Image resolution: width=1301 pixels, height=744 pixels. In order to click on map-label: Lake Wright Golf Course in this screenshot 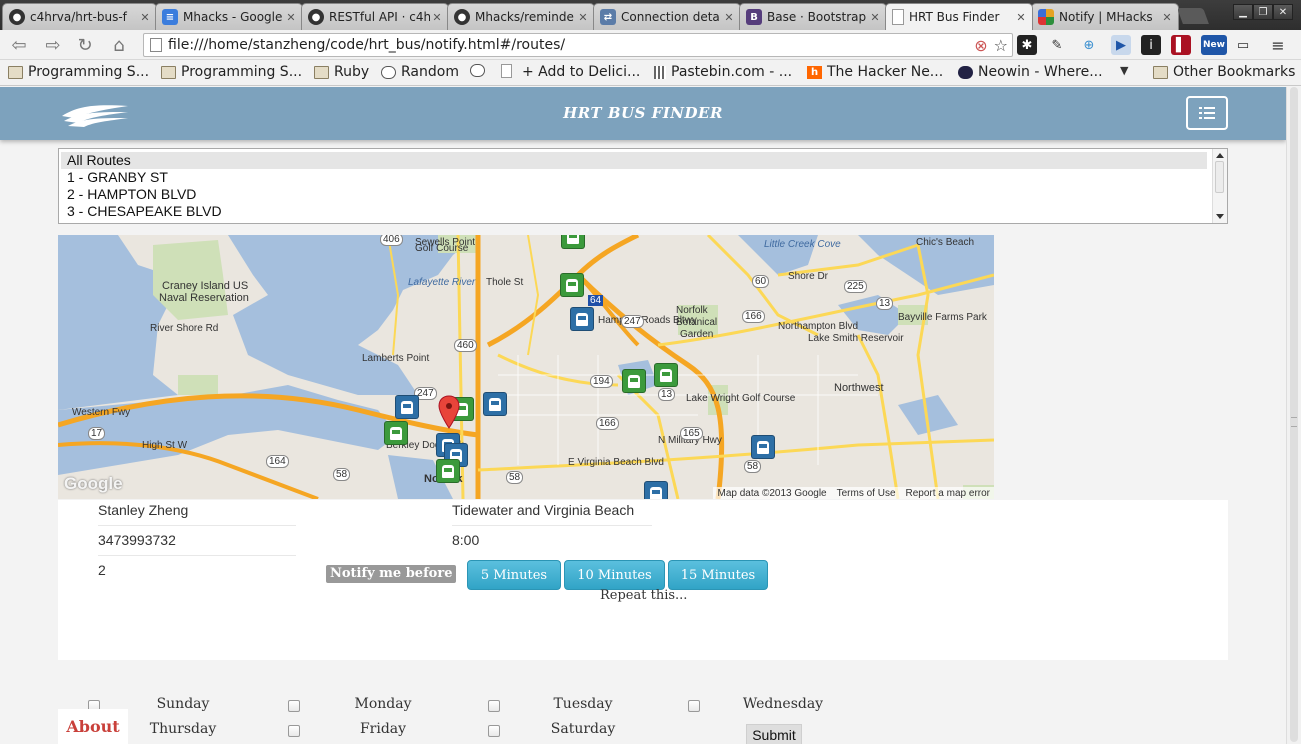, I will do `click(741, 398)`.